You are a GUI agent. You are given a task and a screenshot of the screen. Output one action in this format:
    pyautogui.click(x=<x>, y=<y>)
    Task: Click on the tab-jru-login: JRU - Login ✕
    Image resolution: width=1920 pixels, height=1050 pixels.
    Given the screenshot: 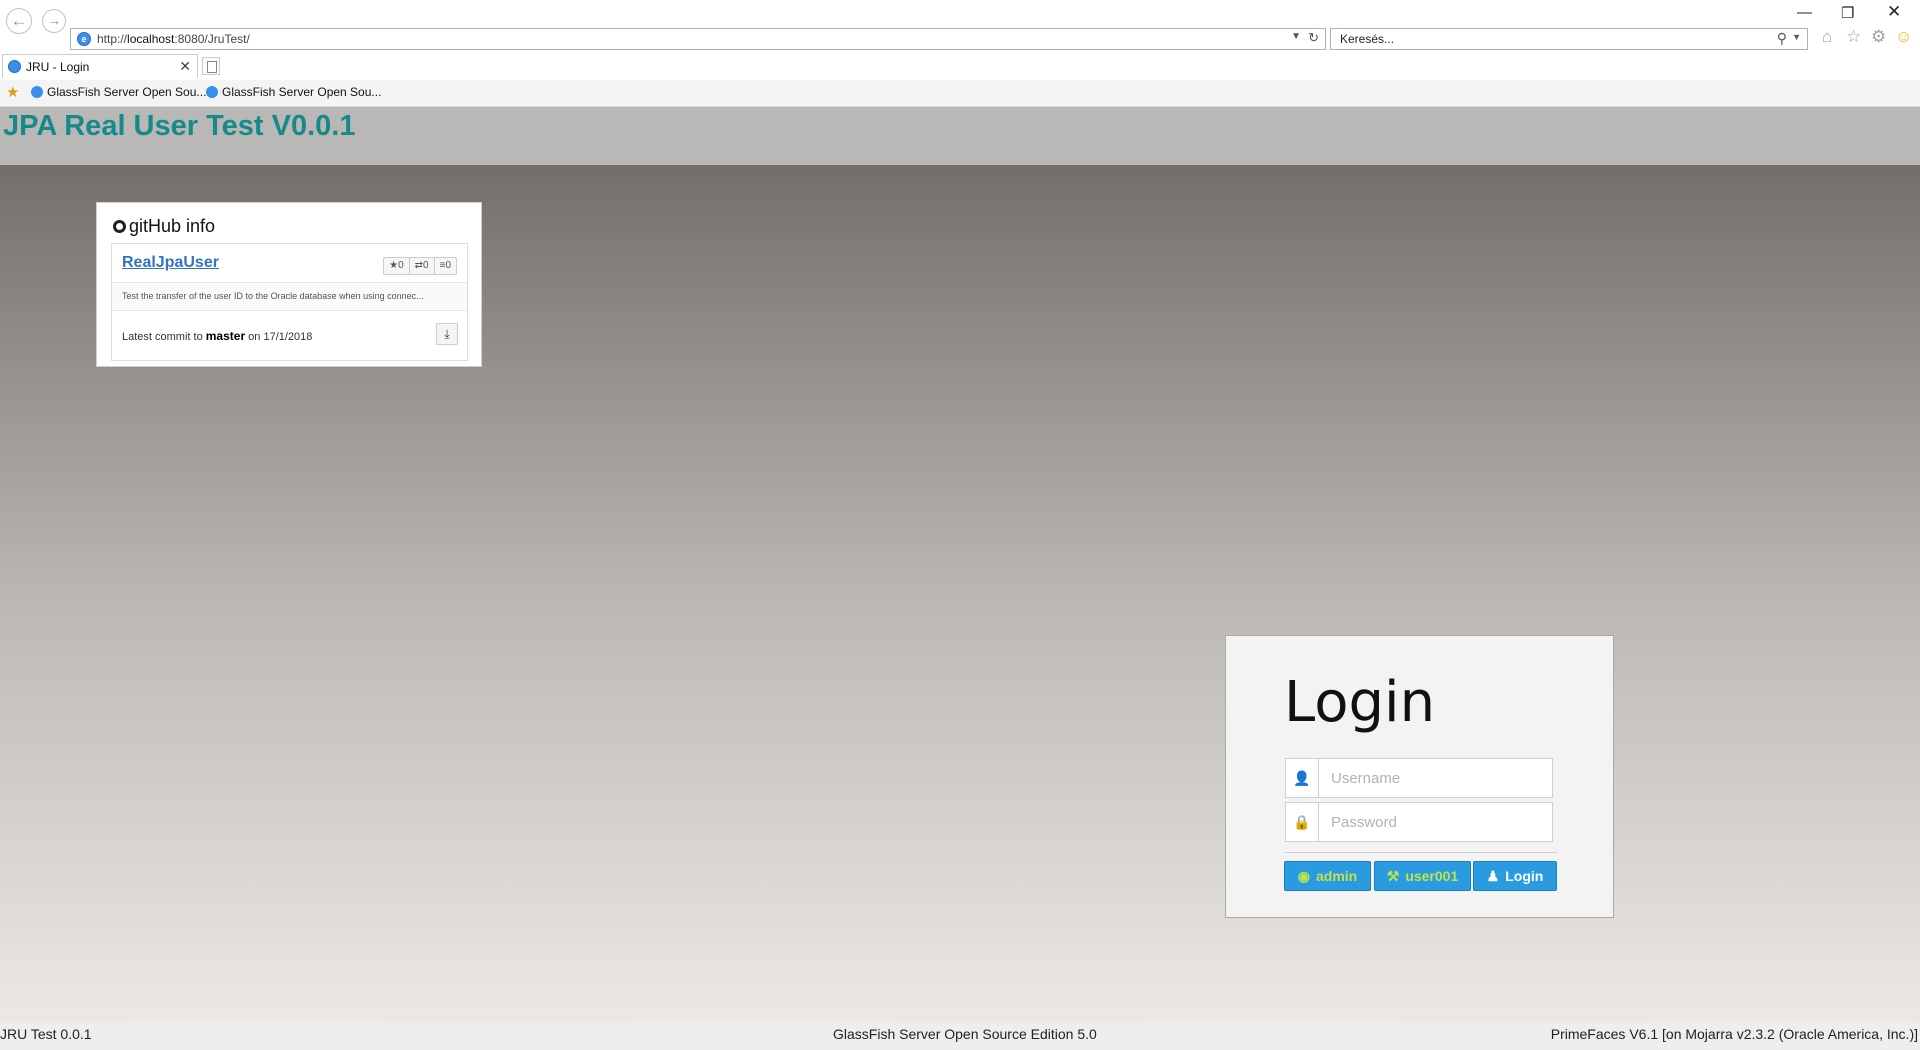 What is the action you would take?
    pyautogui.click(x=100, y=66)
    